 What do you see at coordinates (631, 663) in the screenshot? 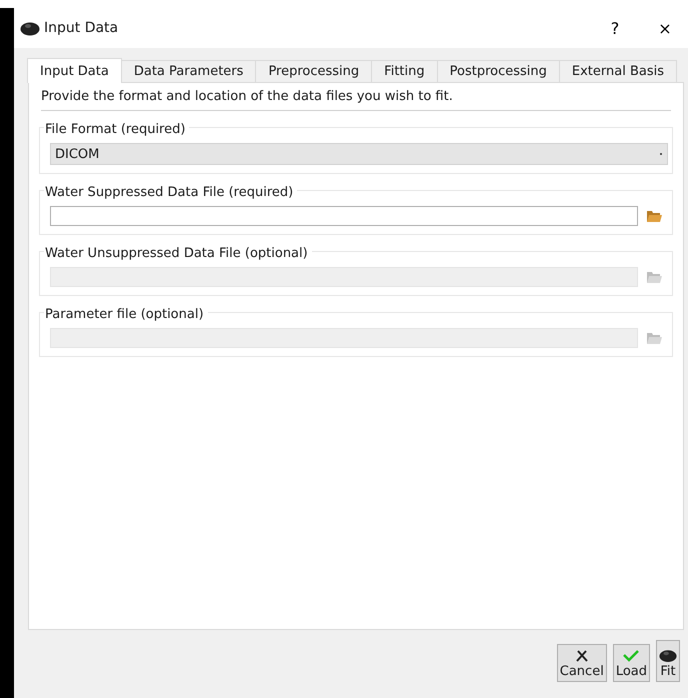
I see `load-button: Load` at bounding box center [631, 663].